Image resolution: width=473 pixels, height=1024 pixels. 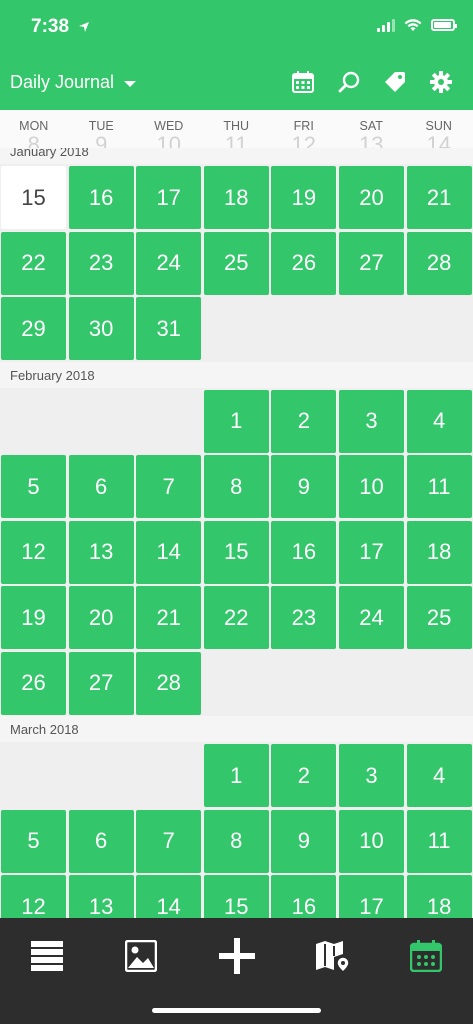 I want to click on calendar-tab-icon, so click(x=426, y=956).